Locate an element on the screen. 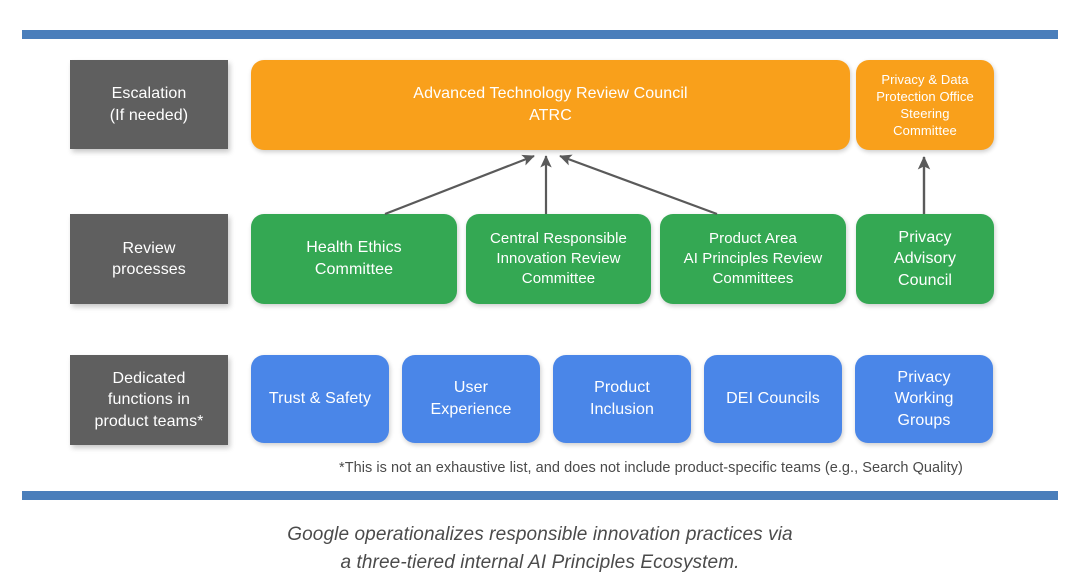 The height and width of the screenshot is (587, 1080). connector-health-ethics-to-atrc is located at coordinates (459, 185).